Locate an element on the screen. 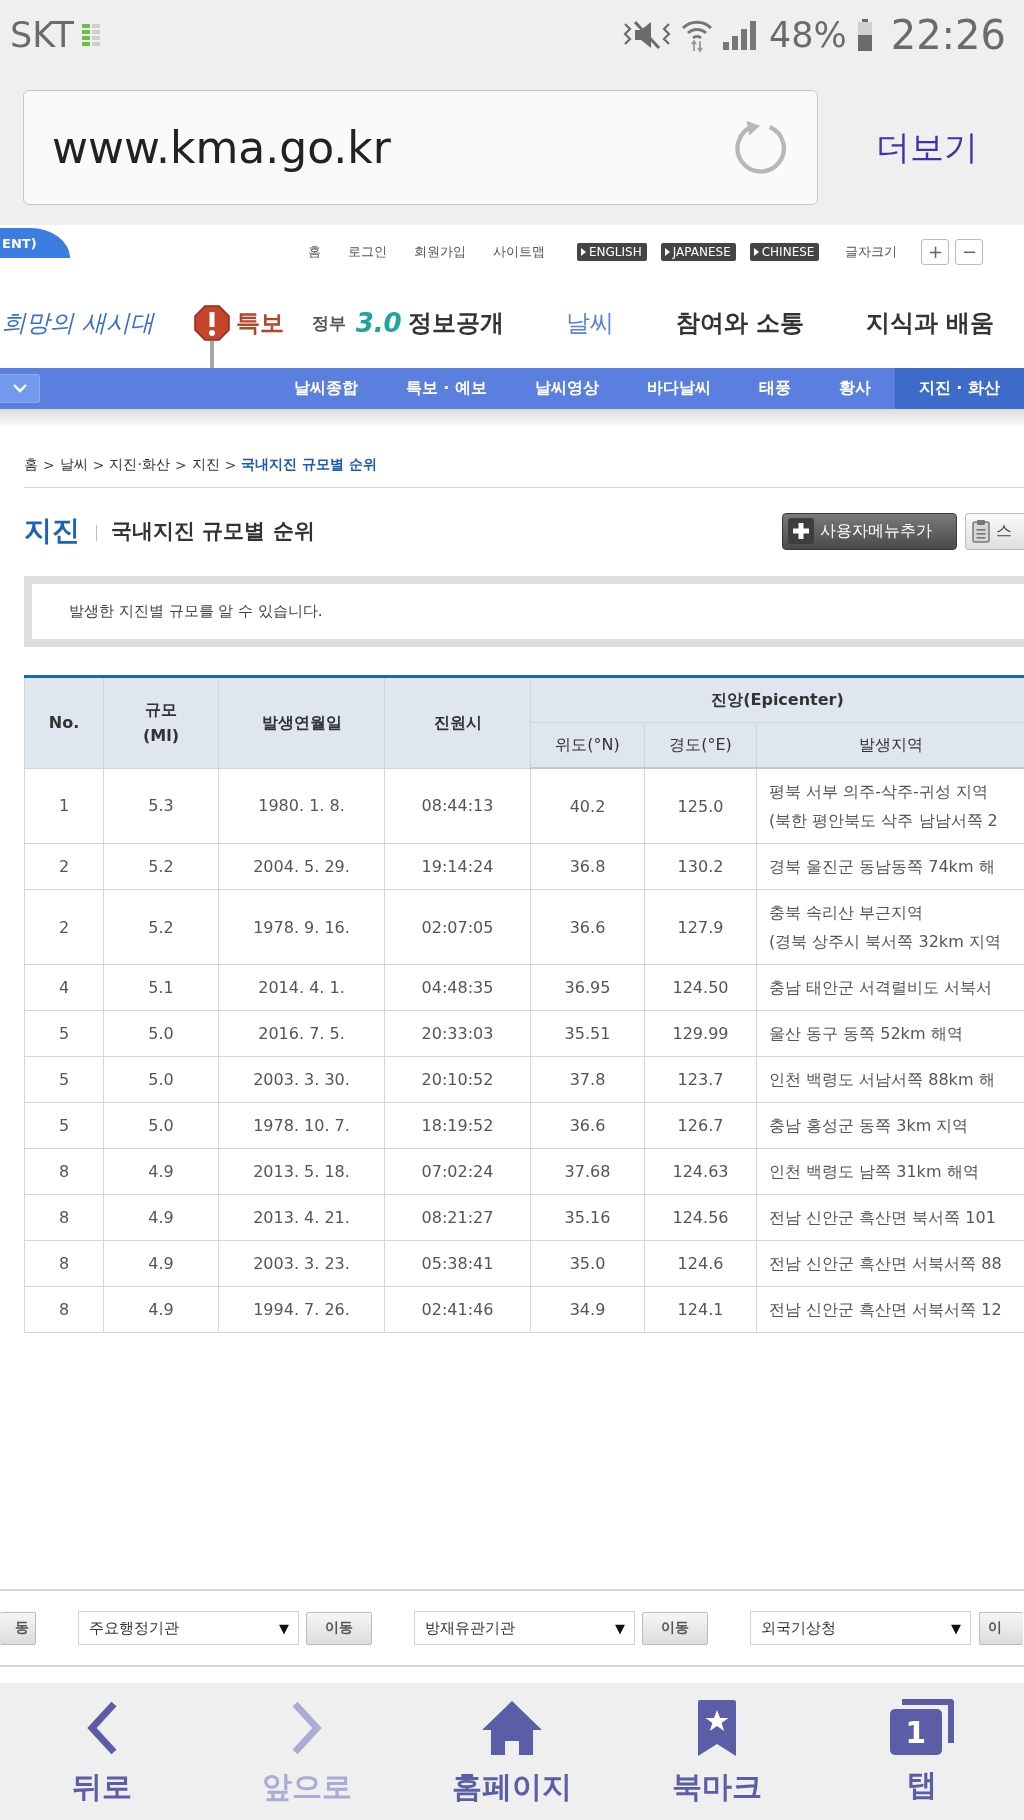 This screenshot has height=1820, width=1024. carrier-name: SKT is located at coordinates (42, 35).